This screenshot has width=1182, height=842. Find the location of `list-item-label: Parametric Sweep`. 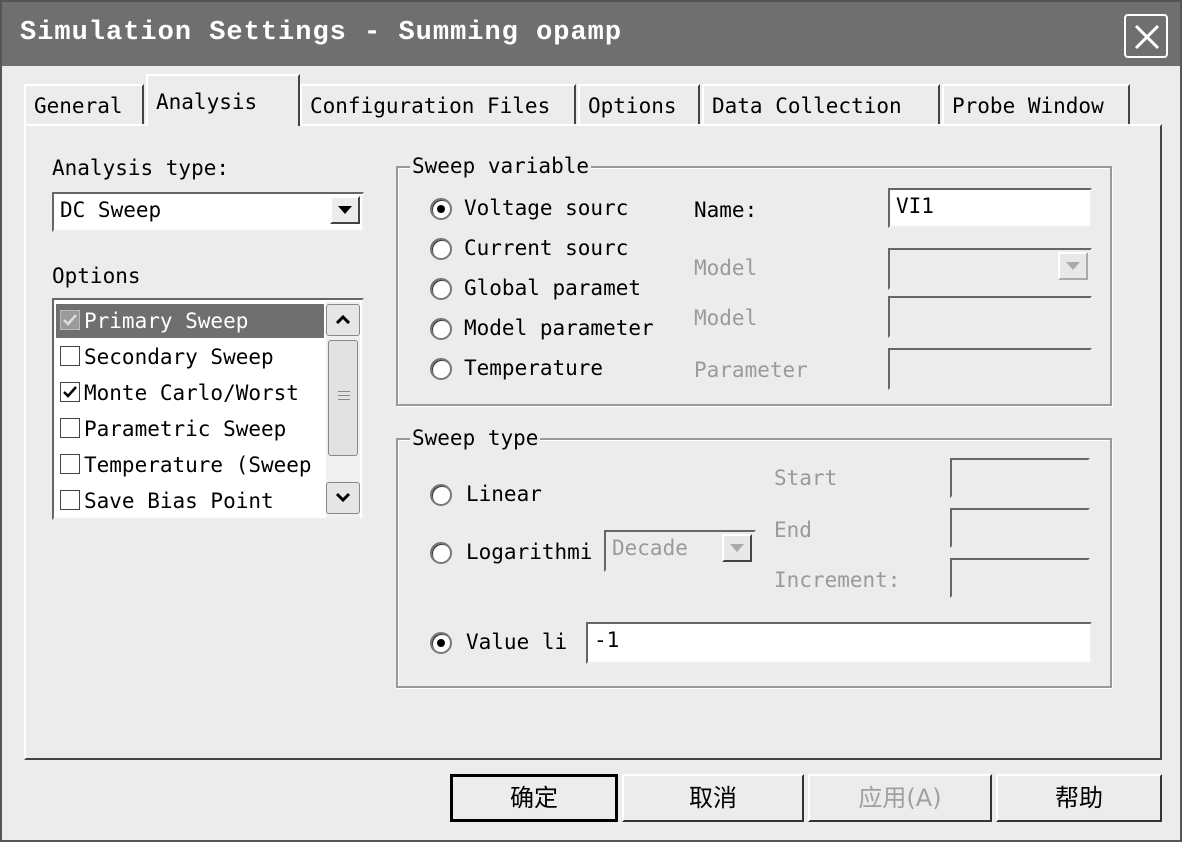

list-item-label: Parametric Sweep is located at coordinates (185, 429).